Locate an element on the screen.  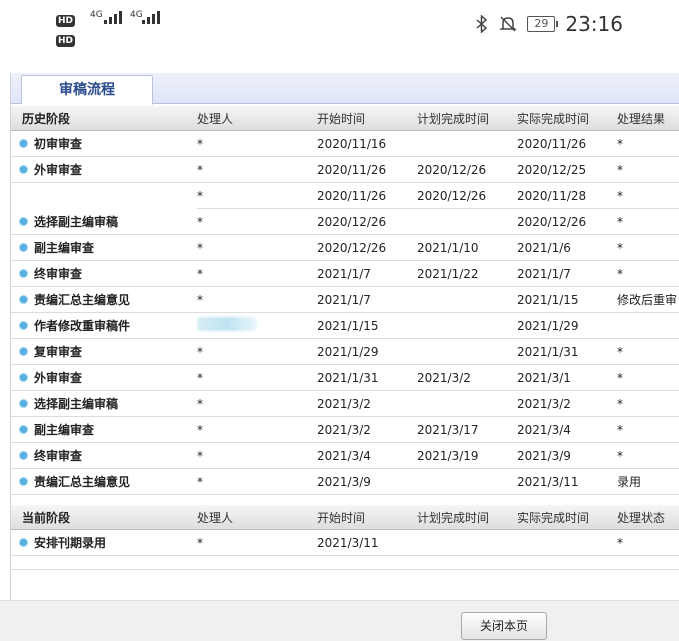
header-current-actual: 实际完成时间 is located at coordinates (567, 517).